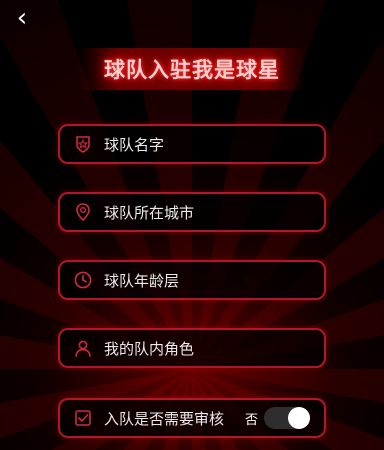  I want to click on team-age-label: 球队年龄层, so click(142, 280).